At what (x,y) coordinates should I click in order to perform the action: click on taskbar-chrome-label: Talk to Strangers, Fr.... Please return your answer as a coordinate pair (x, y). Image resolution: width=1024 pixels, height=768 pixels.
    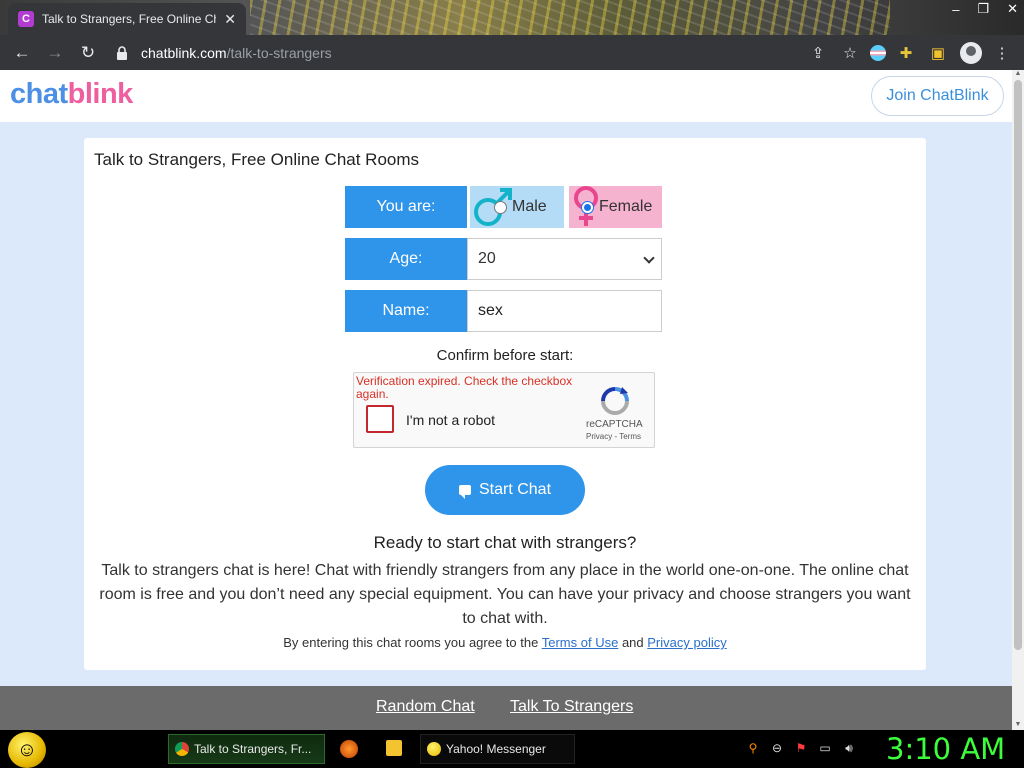
    Looking at the image, I should click on (253, 749).